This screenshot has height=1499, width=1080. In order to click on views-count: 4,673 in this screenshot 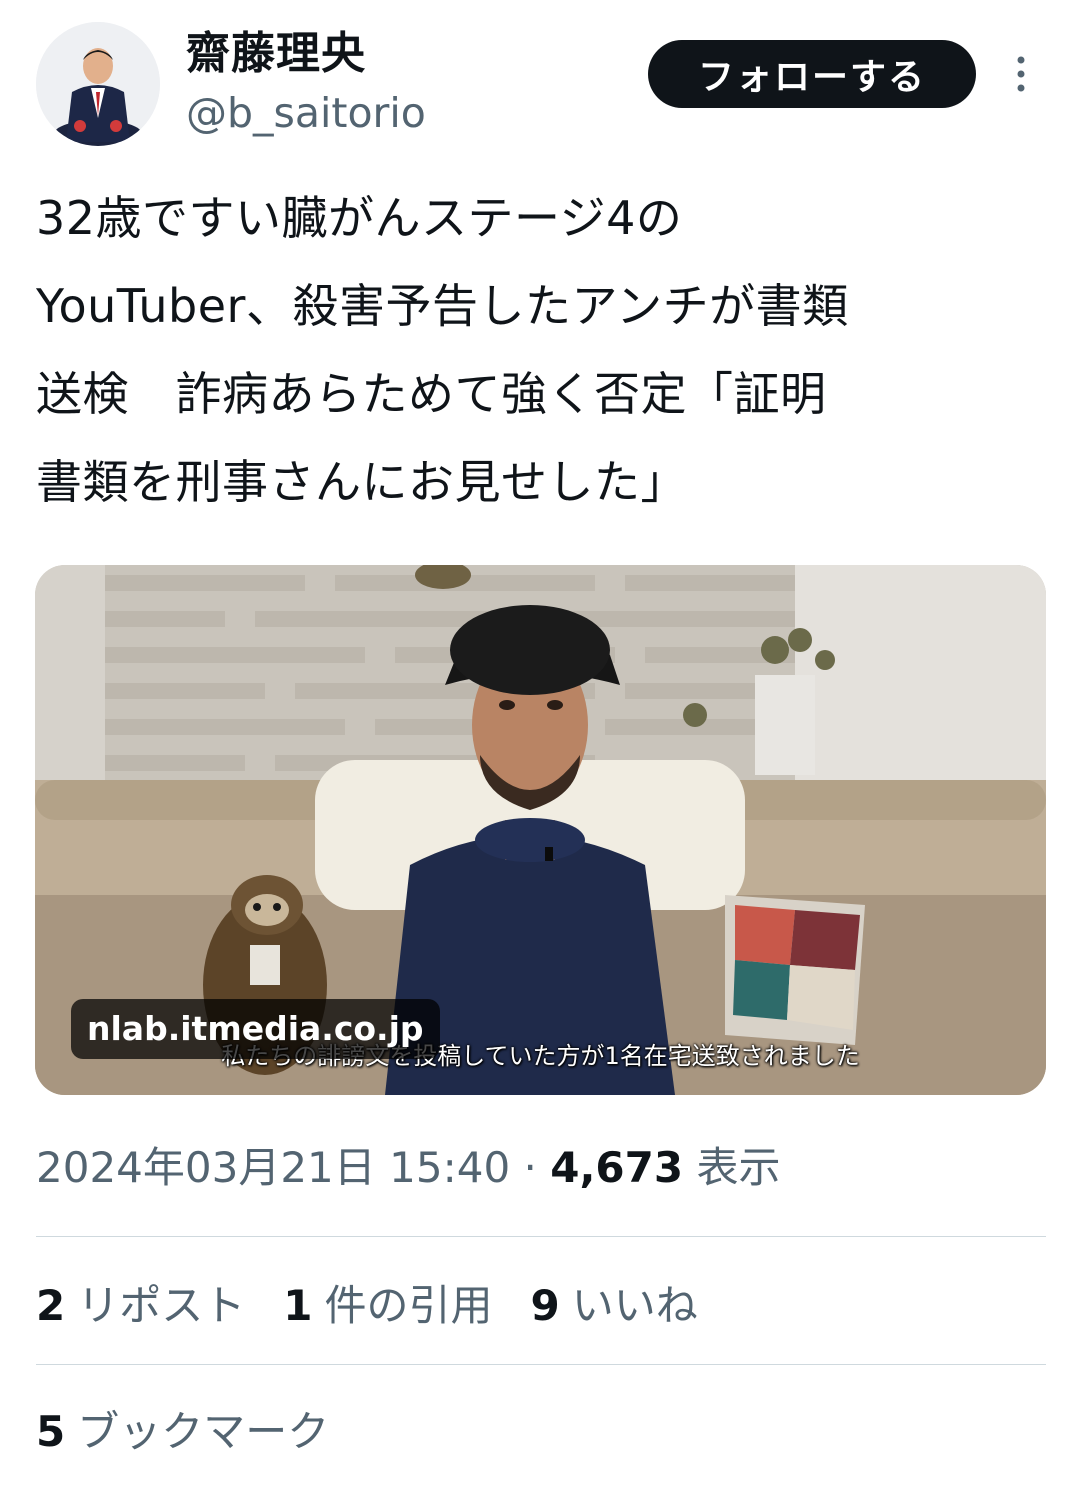, I will do `click(617, 1167)`.